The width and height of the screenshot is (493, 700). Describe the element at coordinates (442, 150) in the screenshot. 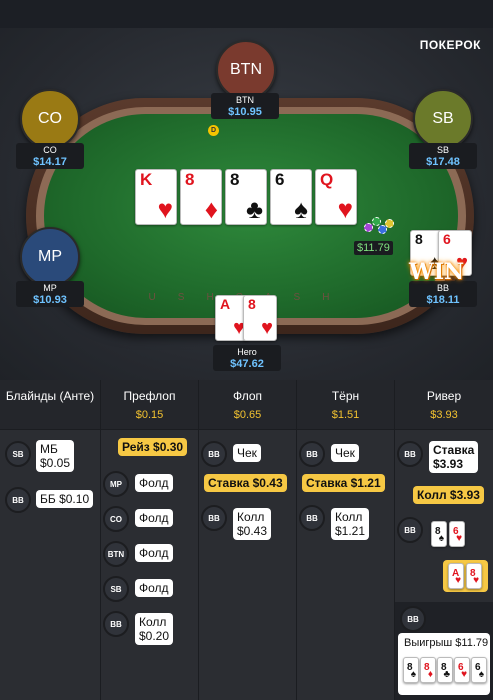

I see `player-name: SB` at that location.